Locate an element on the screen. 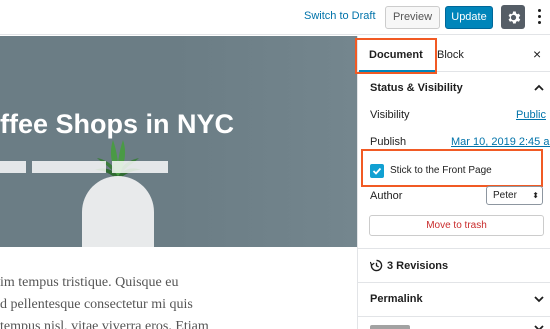 This screenshot has width=550, height=329. editor-toolbar: Switch to Draft Preview Update is located at coordinates (275, 17).